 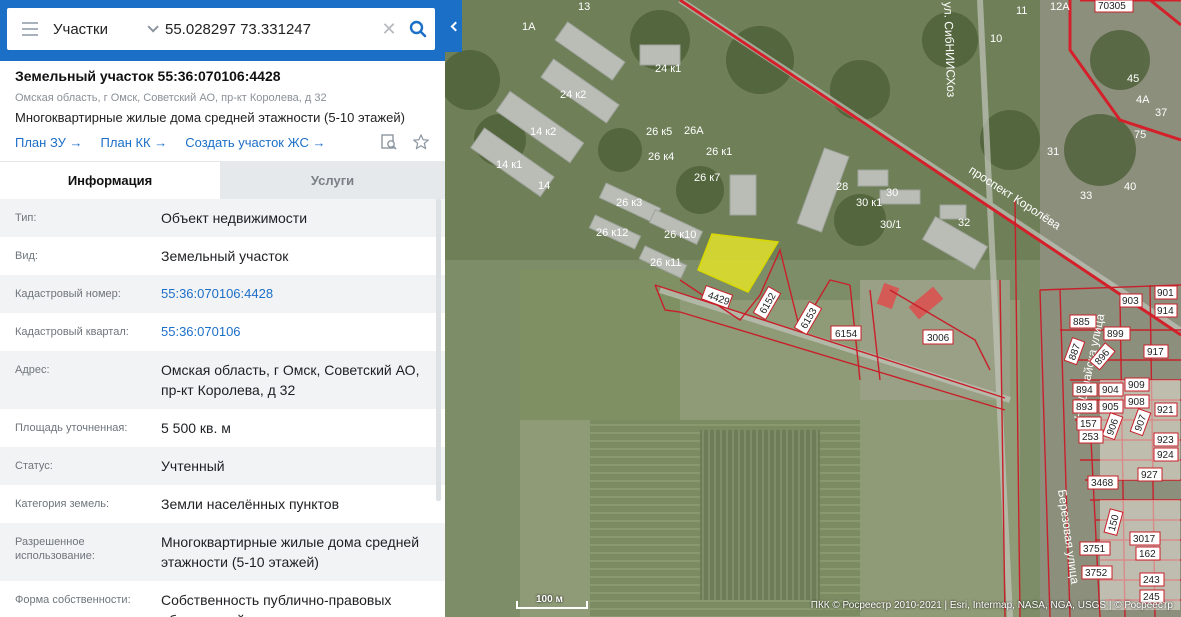 I want to click on row-label: Вид:, so click(x=26, y=256).